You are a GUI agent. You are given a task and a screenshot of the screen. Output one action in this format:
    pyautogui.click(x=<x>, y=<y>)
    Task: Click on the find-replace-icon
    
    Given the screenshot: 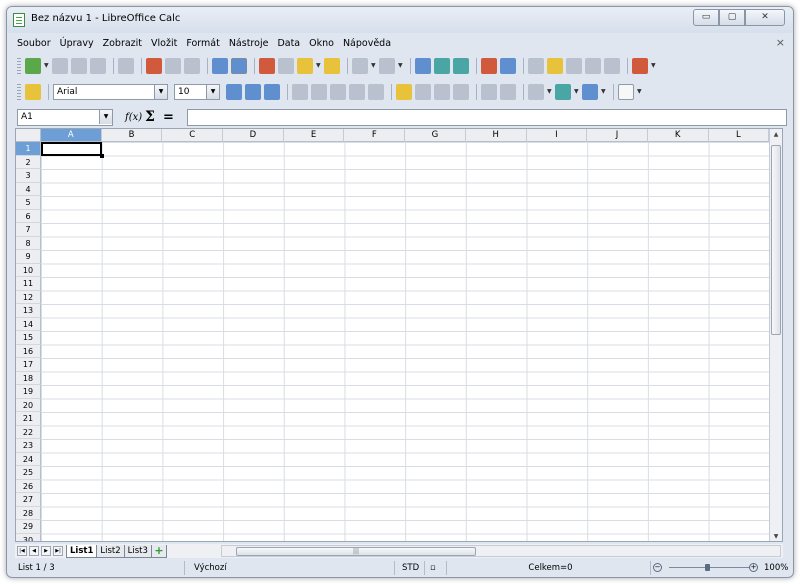 What is the action you would take?
    pyautogui.click(x=536, y=66)
    